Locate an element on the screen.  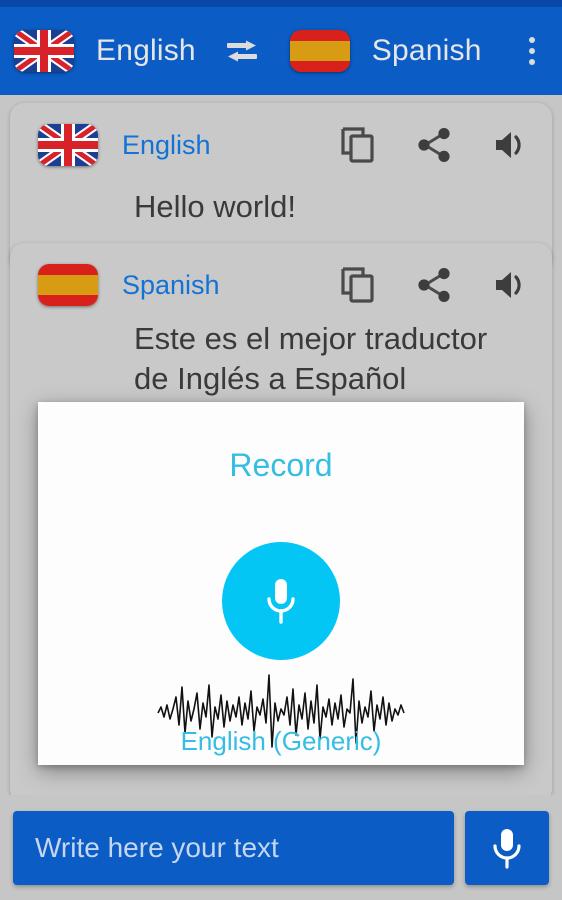
swap-arrows-icon is located at coordinates (242, 51).